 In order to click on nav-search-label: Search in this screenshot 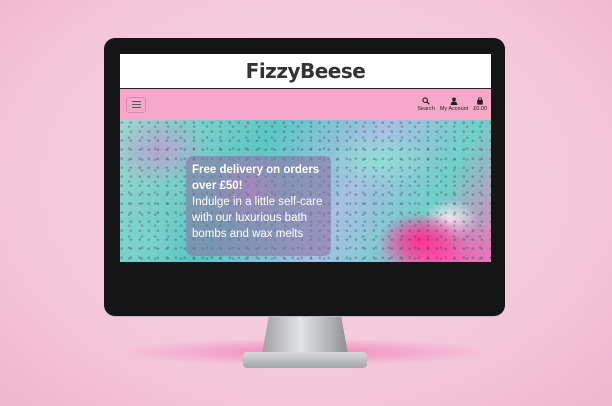, I will do `click(426, 109)`.